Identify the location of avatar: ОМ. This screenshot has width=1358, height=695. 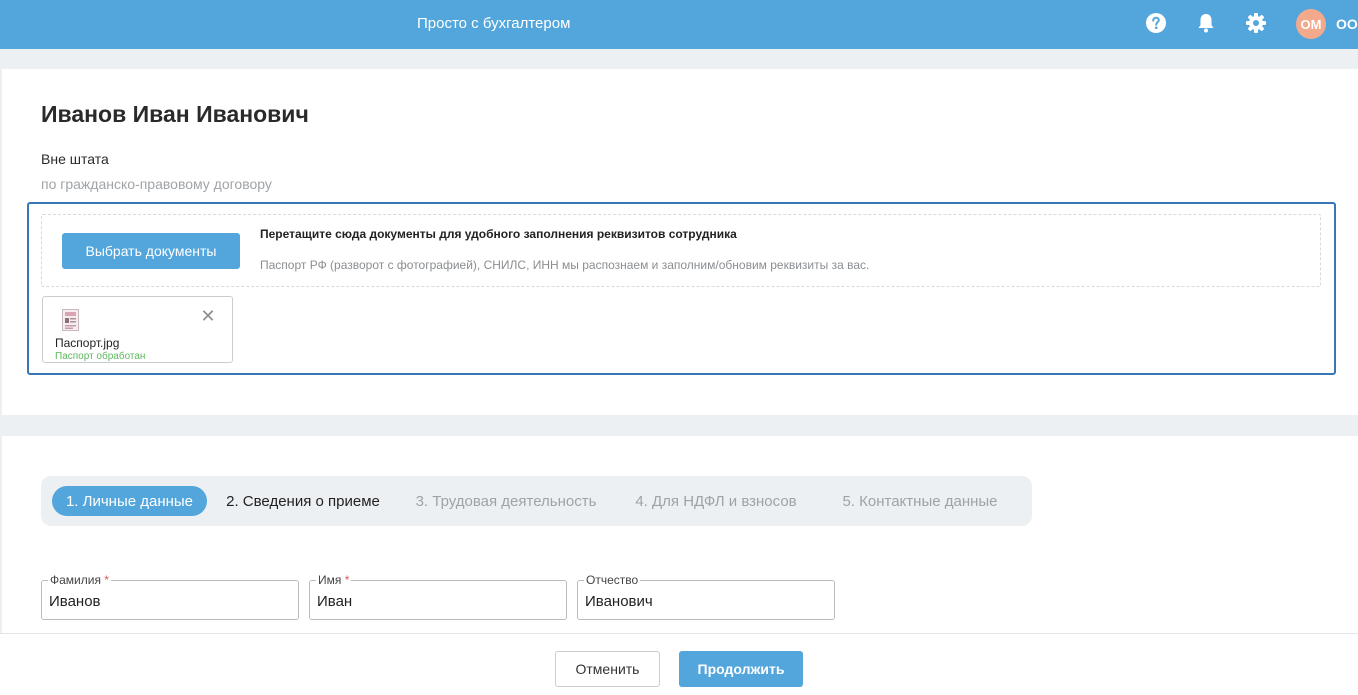
(1311, 24).